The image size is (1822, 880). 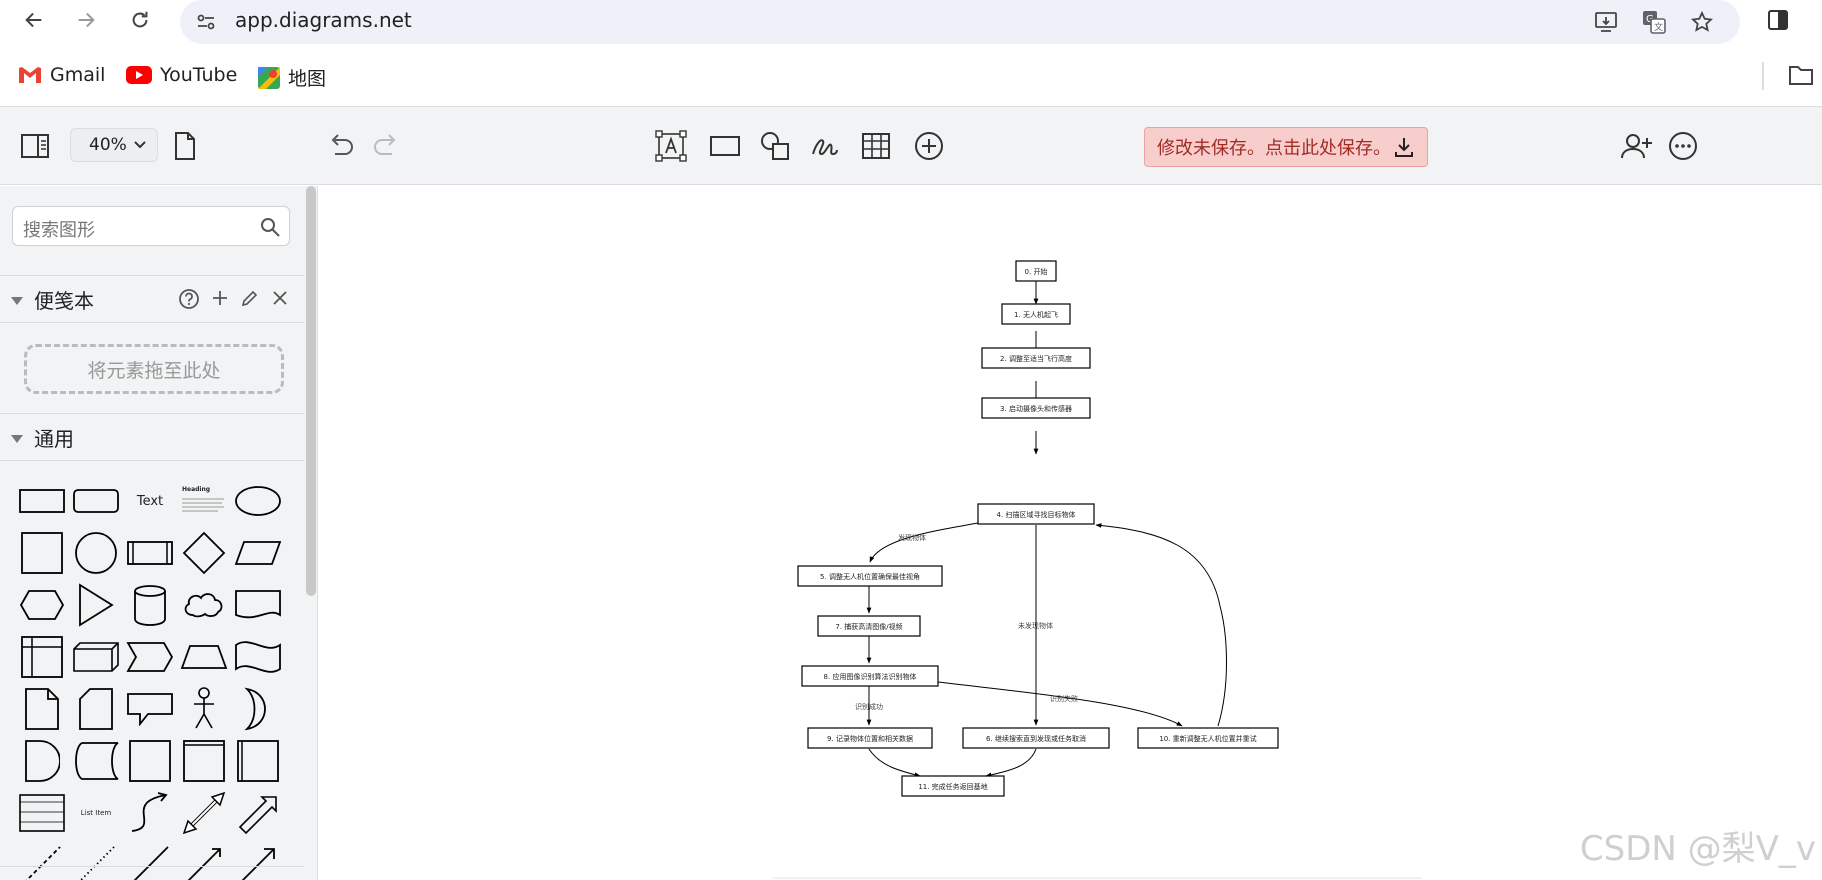 What do you see at coordinates (386, 146) in the screenshot?
I see `redo-icon` at bounding box center [386, 146].